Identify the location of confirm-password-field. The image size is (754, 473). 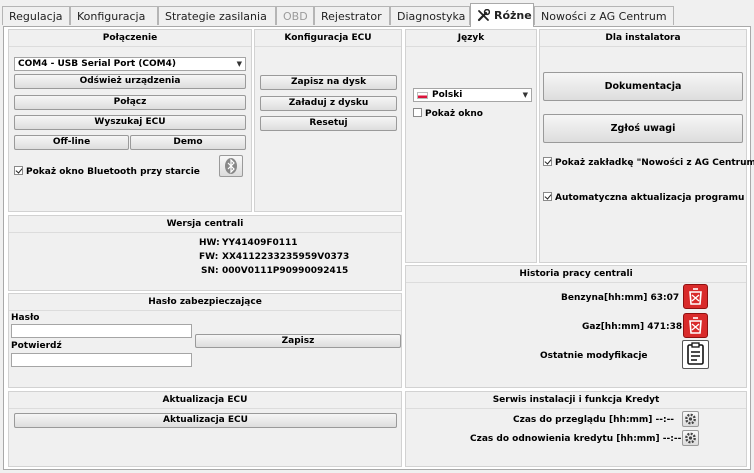
(101, 360).